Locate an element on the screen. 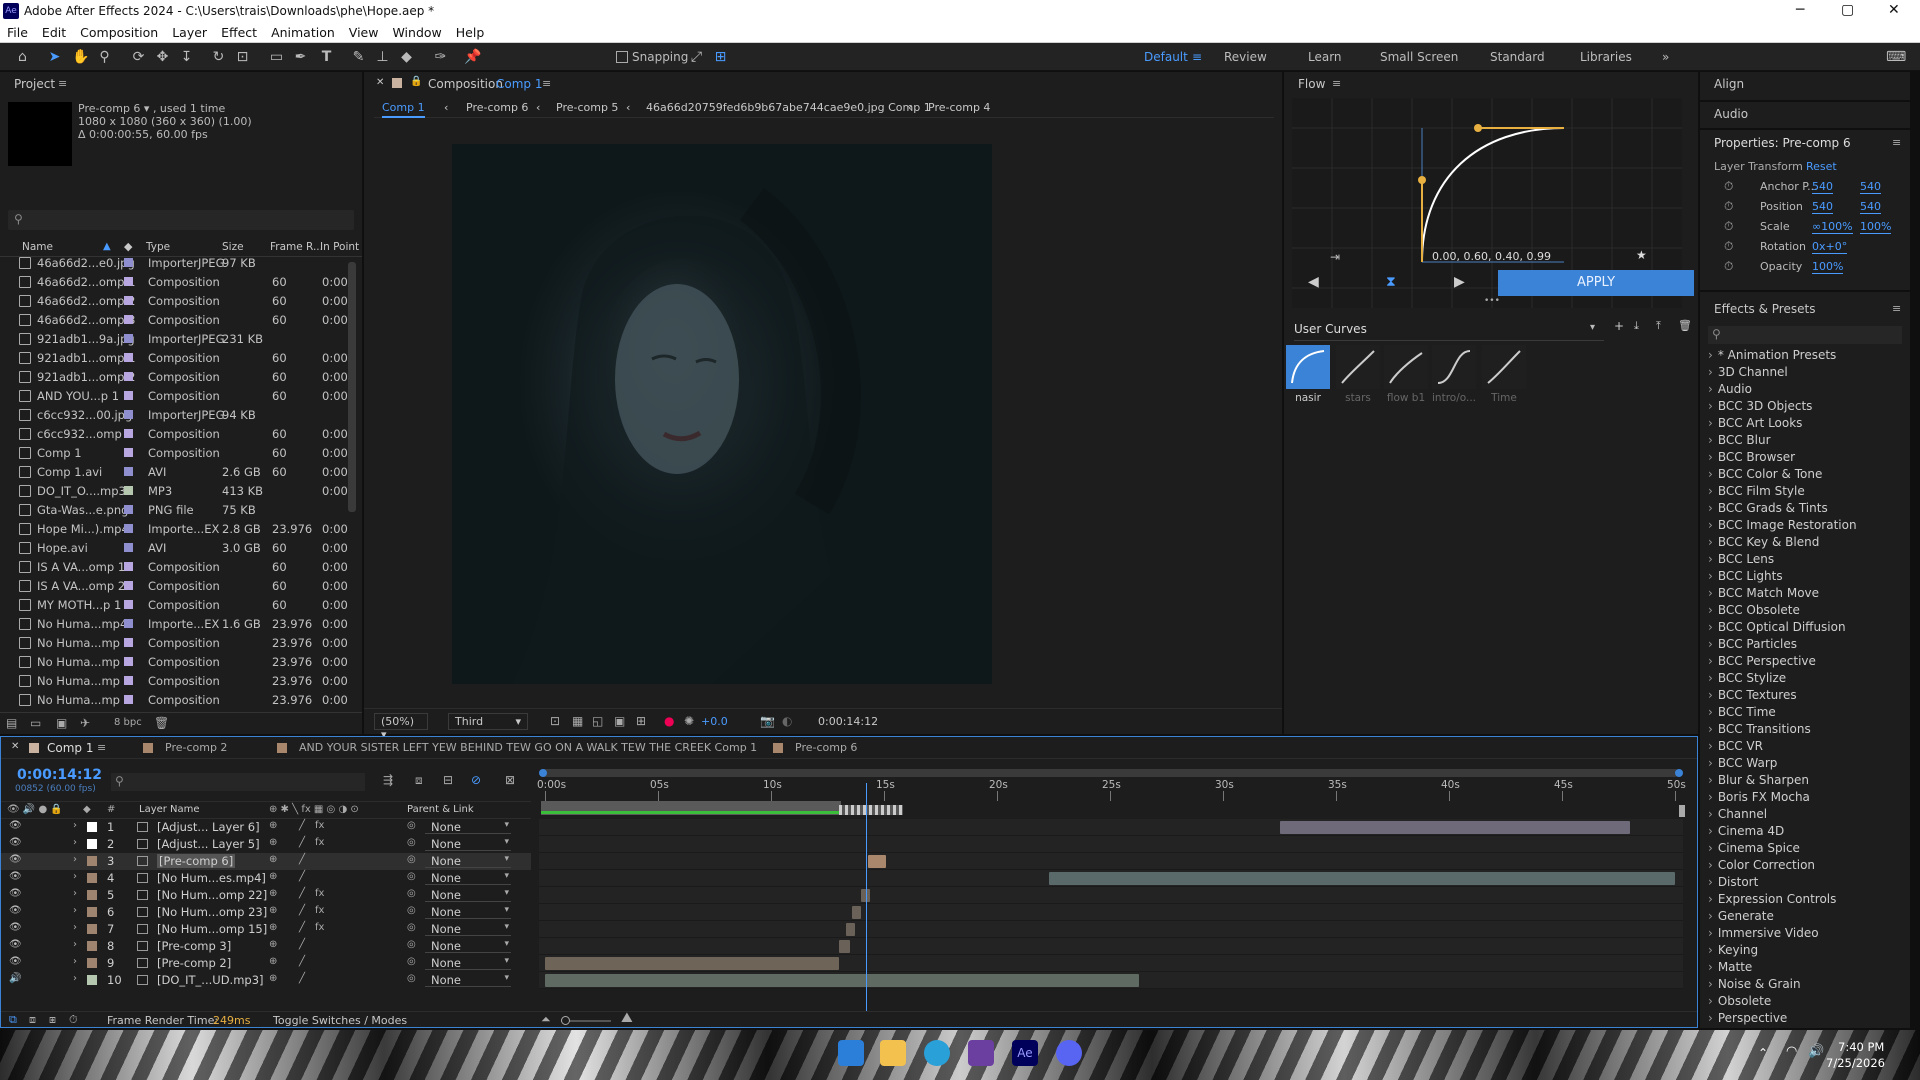  effects-category-item: Perspective is located at coordinates (1748, 1018).